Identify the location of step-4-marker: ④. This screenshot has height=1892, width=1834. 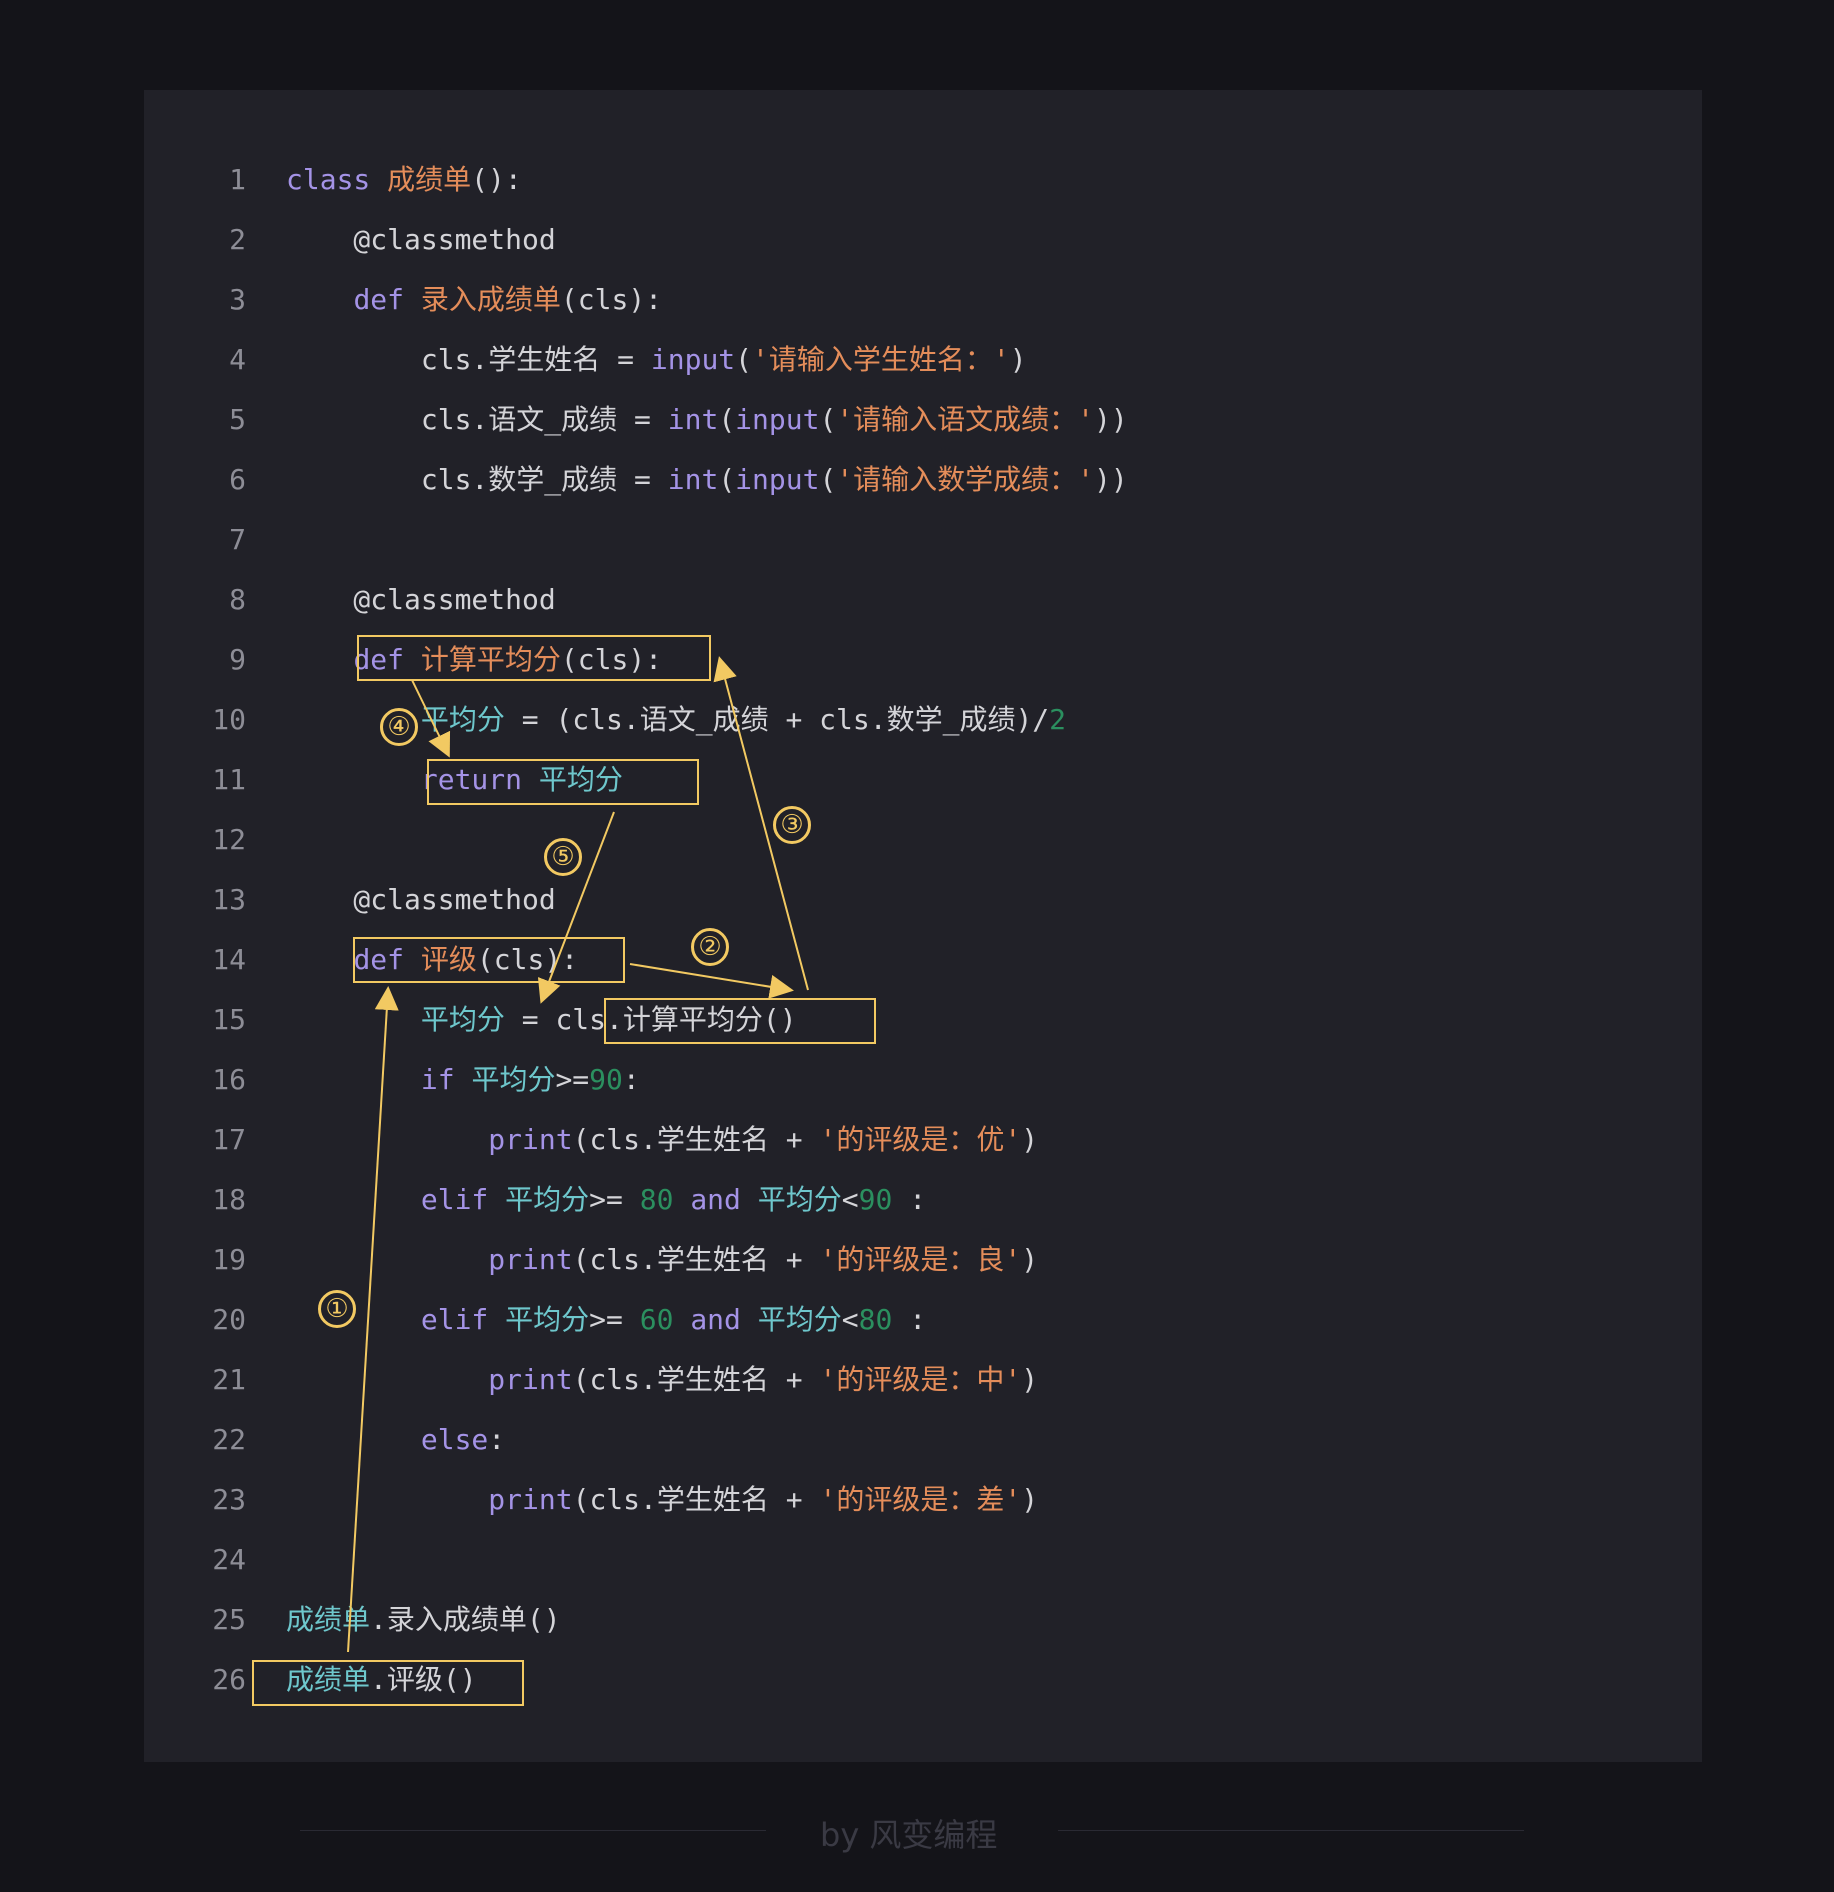
(399, 727).